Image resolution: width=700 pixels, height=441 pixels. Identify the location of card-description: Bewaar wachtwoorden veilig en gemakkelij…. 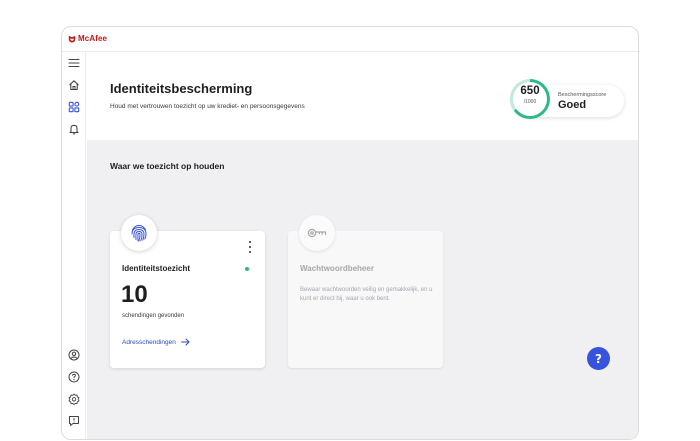
(366, 295).